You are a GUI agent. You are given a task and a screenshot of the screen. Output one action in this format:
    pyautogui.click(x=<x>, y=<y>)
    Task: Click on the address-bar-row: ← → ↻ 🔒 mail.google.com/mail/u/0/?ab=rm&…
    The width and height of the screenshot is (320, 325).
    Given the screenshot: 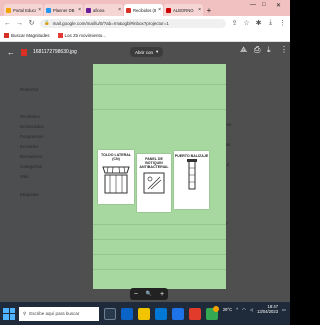 What is the action you would take?
    pyautogui.click(x=145, y=23)
    